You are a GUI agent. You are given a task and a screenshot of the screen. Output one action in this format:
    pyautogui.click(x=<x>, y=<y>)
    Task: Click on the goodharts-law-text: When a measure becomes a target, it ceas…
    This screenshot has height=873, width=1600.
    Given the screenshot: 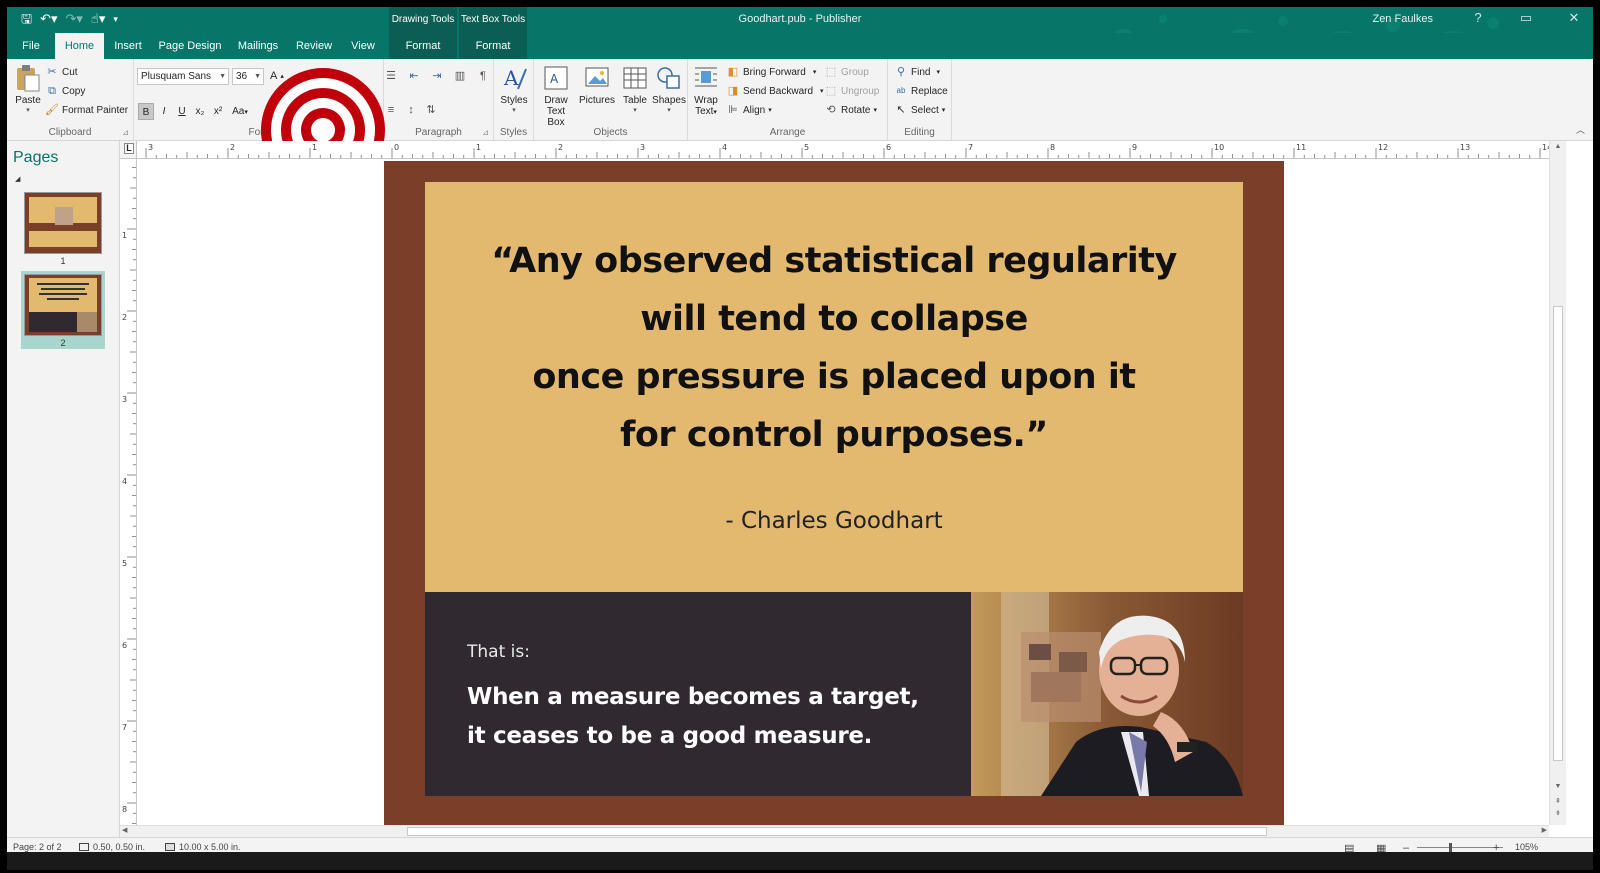 What is the action you would take?
    pyautogui.click(x=693, y=717)
    